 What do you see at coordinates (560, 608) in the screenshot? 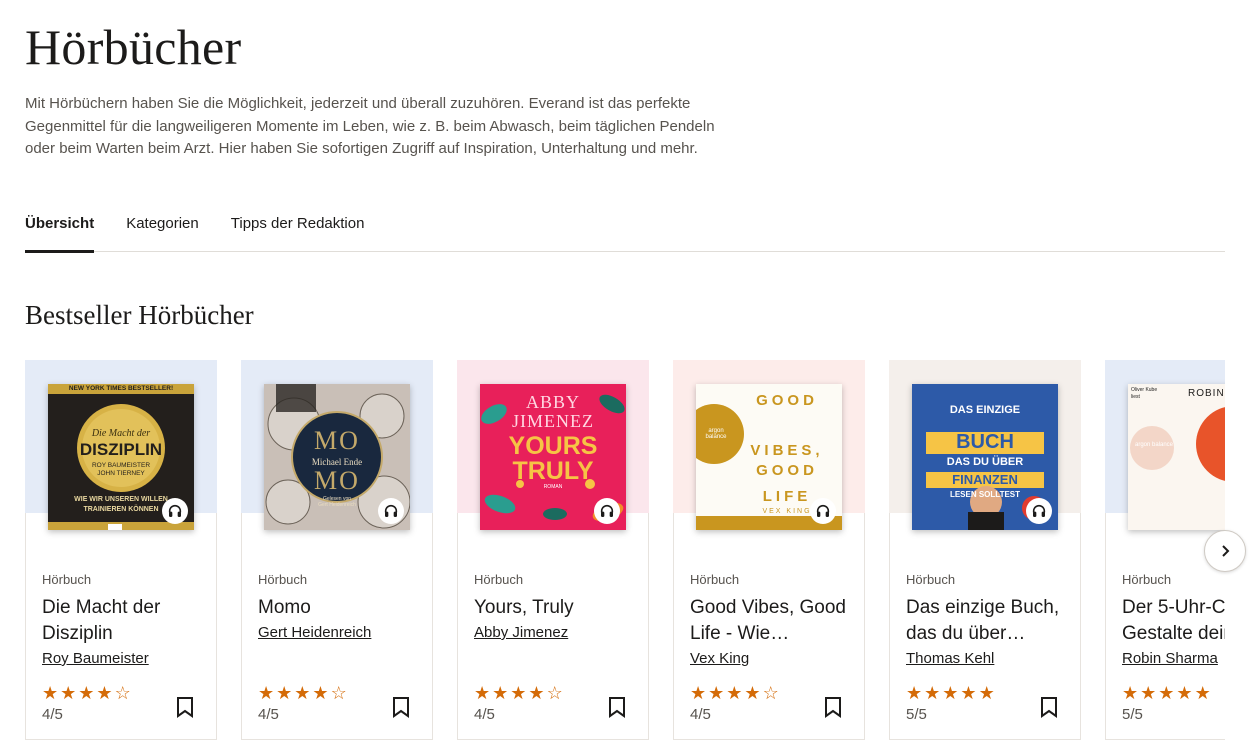
I see `book-title: Yours, Truly` at bounding box center [560, 608].